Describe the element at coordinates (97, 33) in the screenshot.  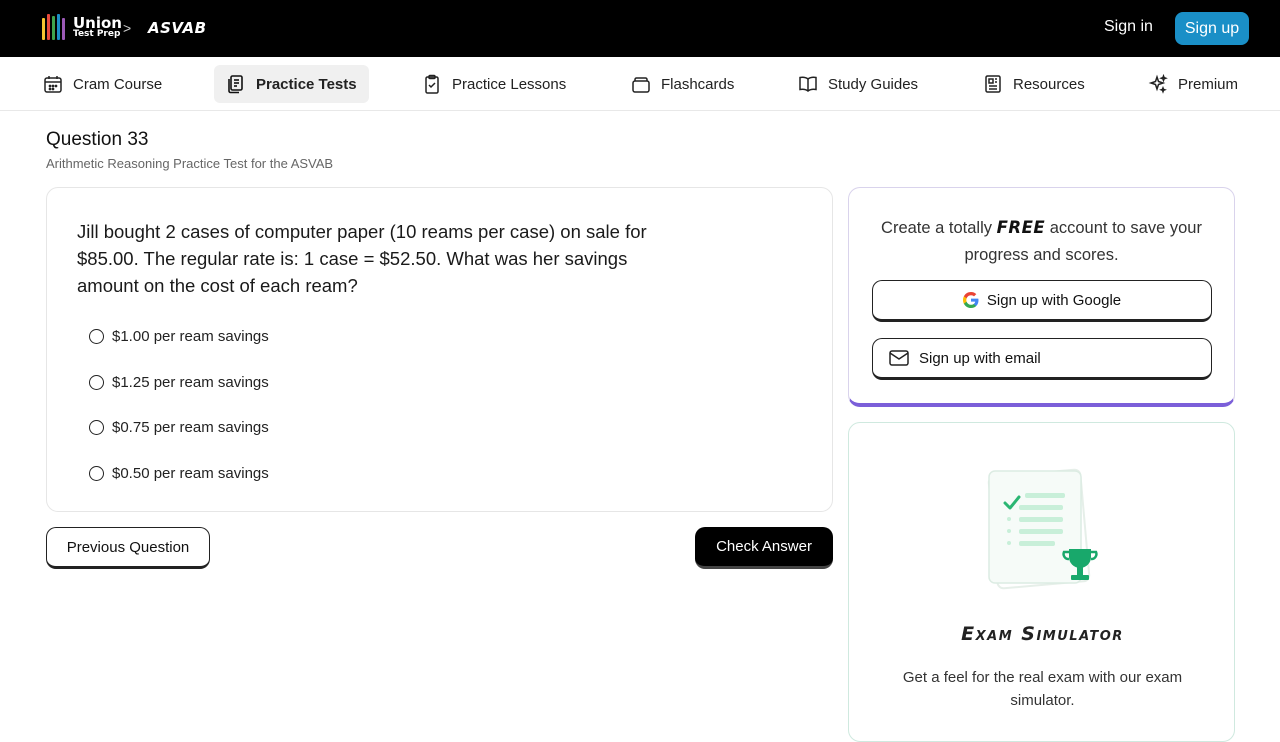
I see `logo-line2: Test Prep` at that location.